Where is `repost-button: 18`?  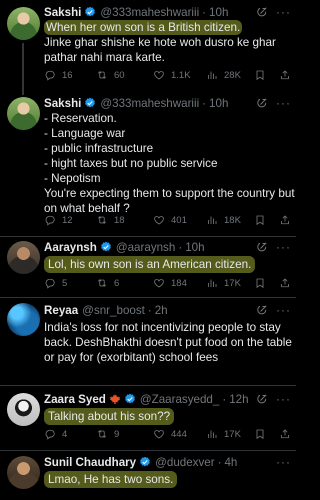
repost-button: 18 is located at coordinates (110, 220).